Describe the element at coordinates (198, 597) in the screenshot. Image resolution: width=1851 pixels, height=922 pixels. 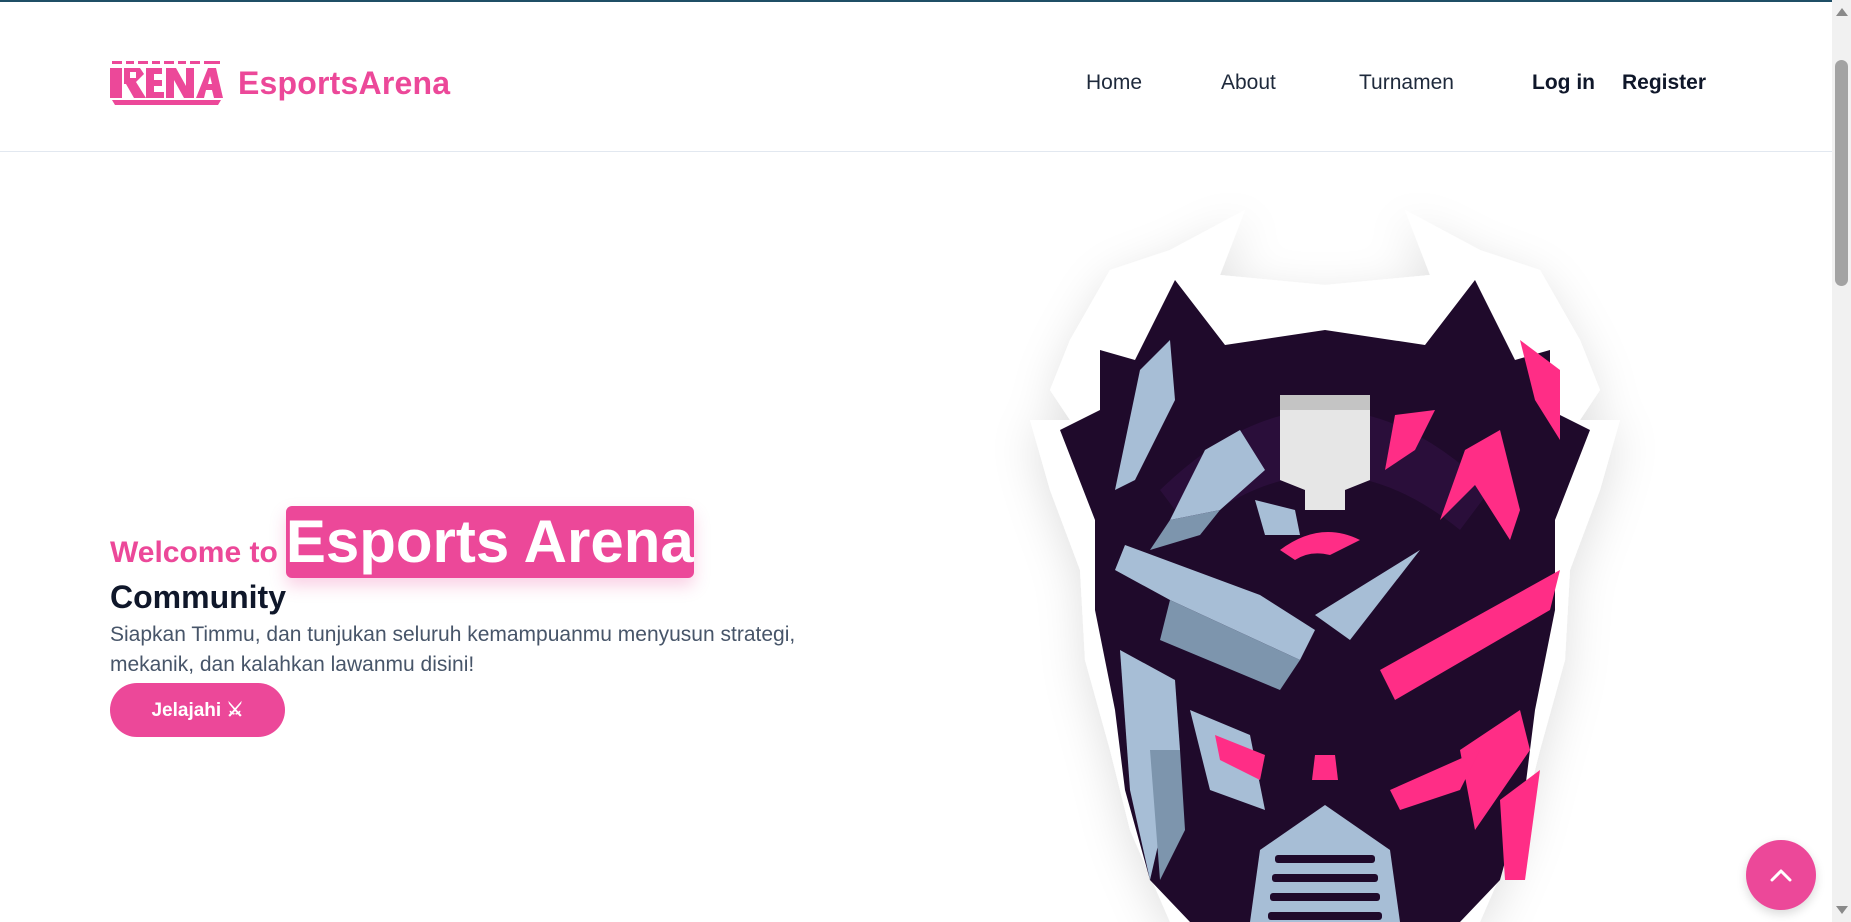
I see `hero-subtitle: Community` at that location.